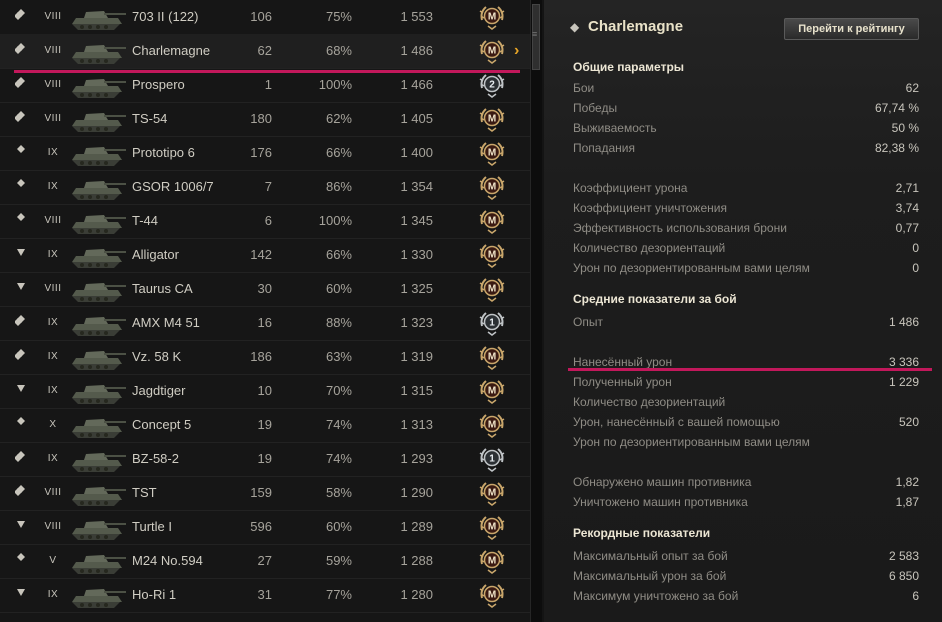 The width and height of the screenshot is (942, 622). I want to click on vehicle-battles: 31, so click(264, 594).